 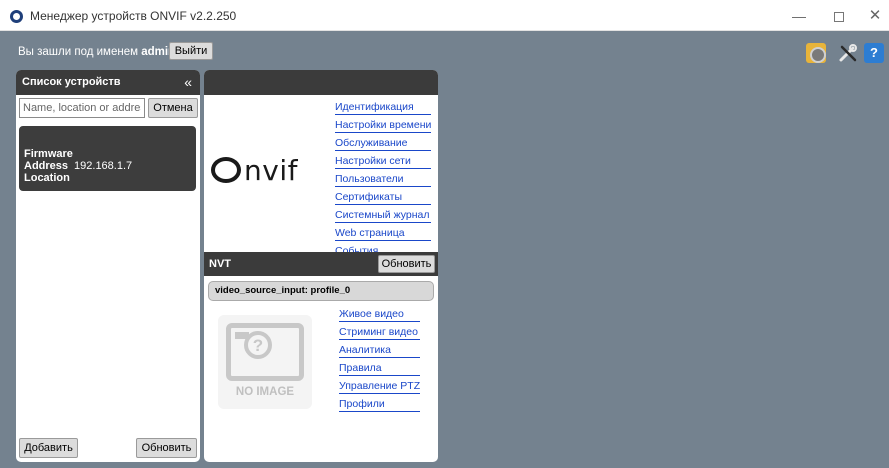 I want to click on onvif-logo-text: nvif, so click(x=271, y=170).